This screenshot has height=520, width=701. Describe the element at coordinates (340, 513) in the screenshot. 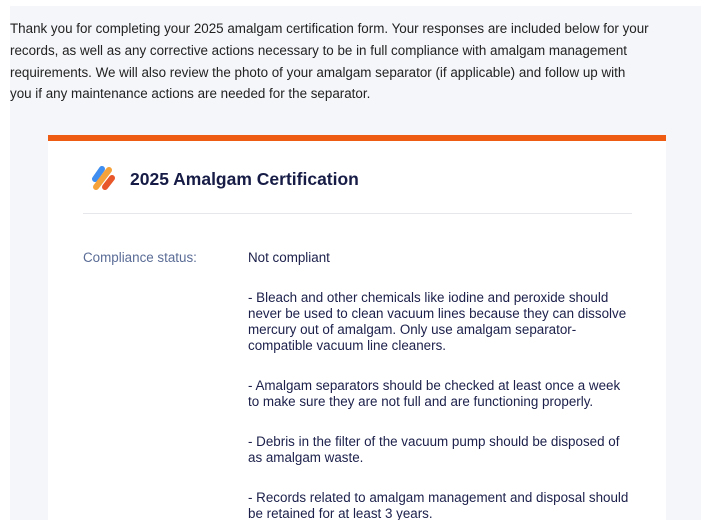

I see `action-line: be retained for at least 3 years.` at that location.